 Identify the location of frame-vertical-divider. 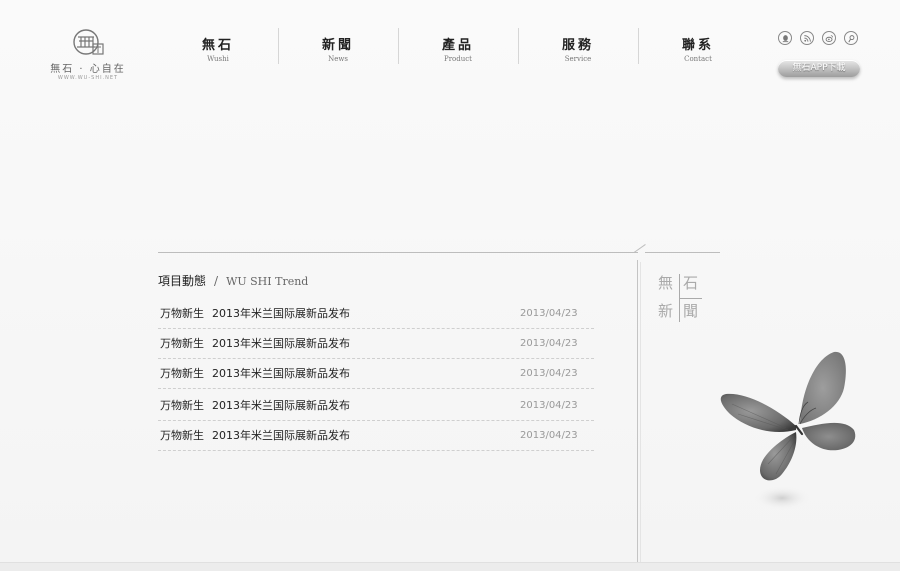
(637, 411).